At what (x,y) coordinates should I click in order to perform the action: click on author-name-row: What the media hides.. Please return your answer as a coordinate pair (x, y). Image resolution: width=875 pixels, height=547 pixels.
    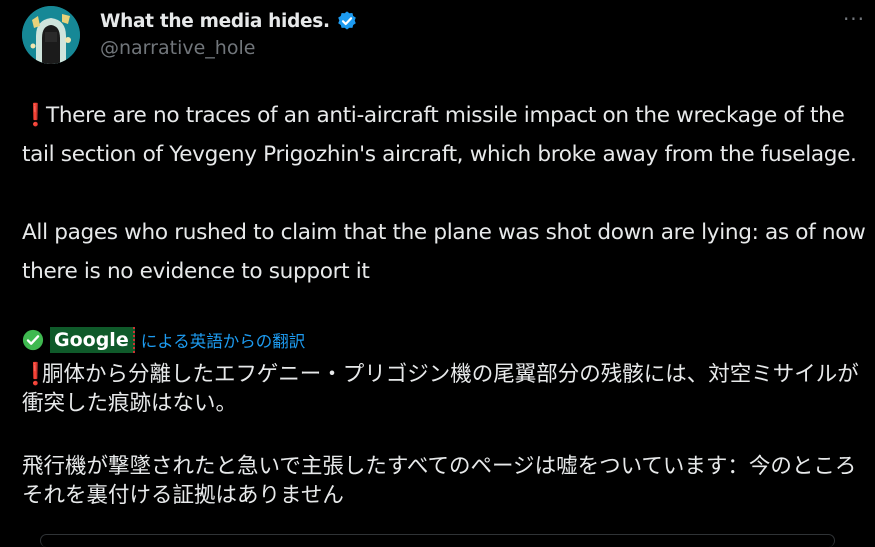
    Looking at the image, I should click on (229, 21).